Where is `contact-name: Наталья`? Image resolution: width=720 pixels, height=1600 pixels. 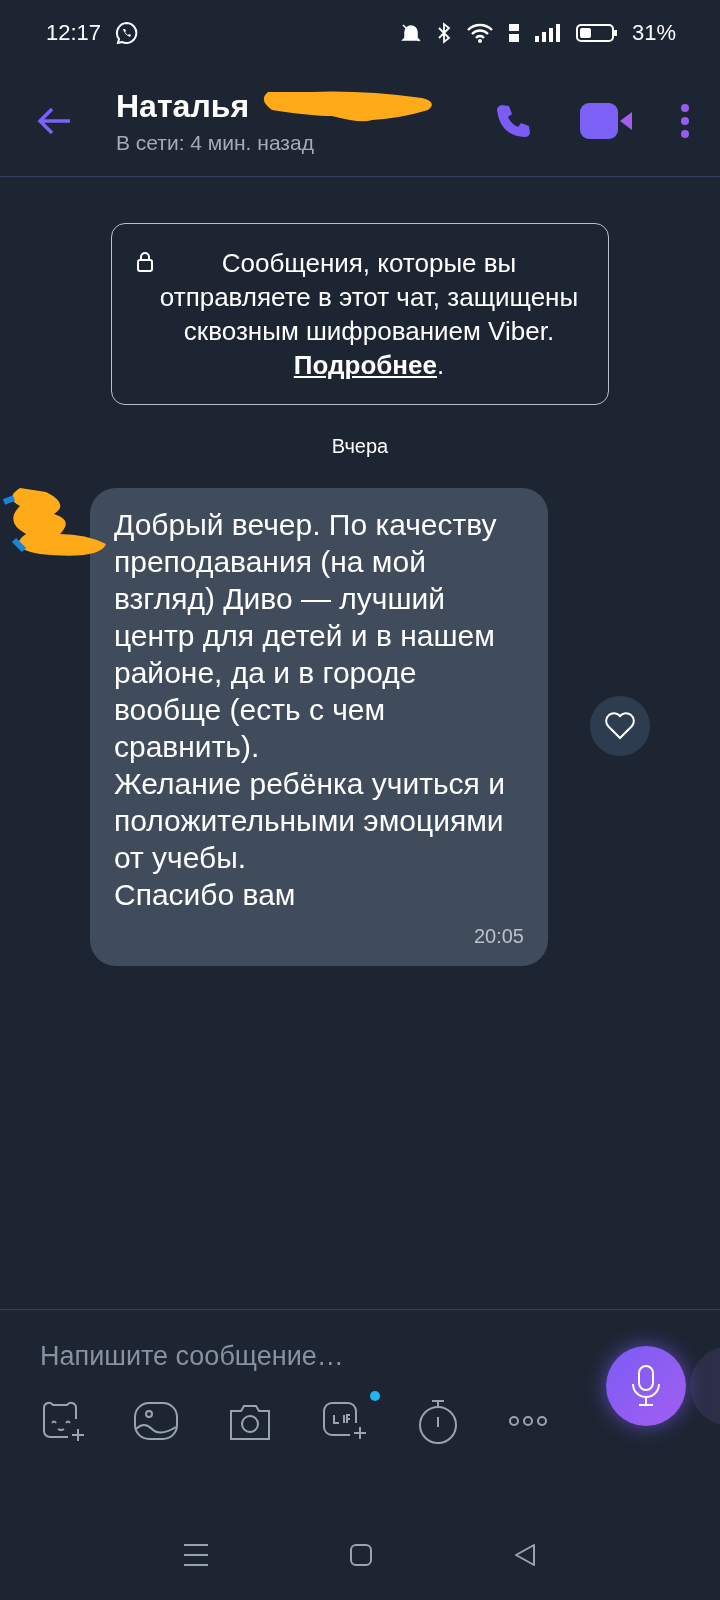
contact-name: Наталья is located at coordinates (183, 106).